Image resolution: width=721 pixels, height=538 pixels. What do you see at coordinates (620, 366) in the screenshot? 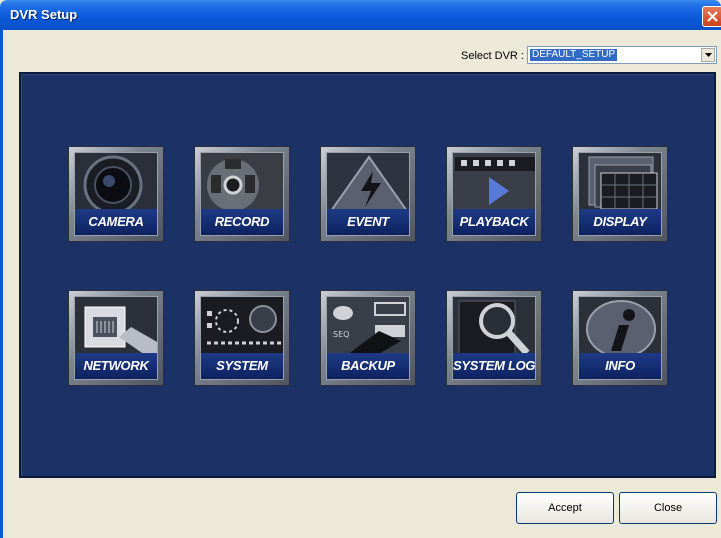
I see `menu-tile-label: INFO` at bounding box center [620, 366].